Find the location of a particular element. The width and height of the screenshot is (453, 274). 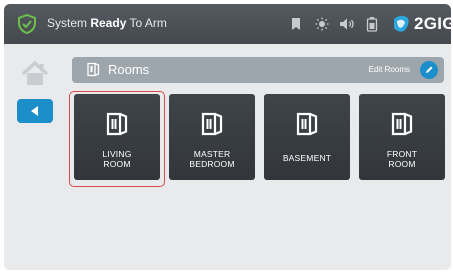

system-status: System Ready To Arm is located at coordinates (107, 23).